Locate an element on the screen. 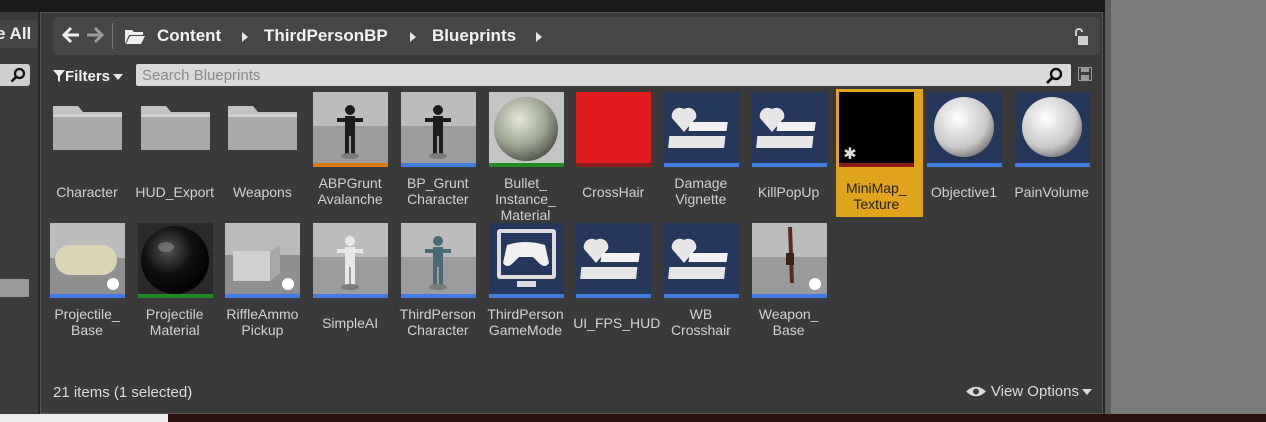 This screenshot has height=422, width=1266. view-options-button: View Options is located at coordinates (1028, 391).